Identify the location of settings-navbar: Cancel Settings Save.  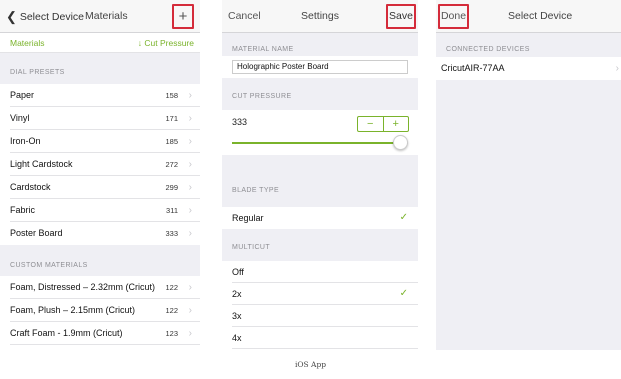
(320, 16).